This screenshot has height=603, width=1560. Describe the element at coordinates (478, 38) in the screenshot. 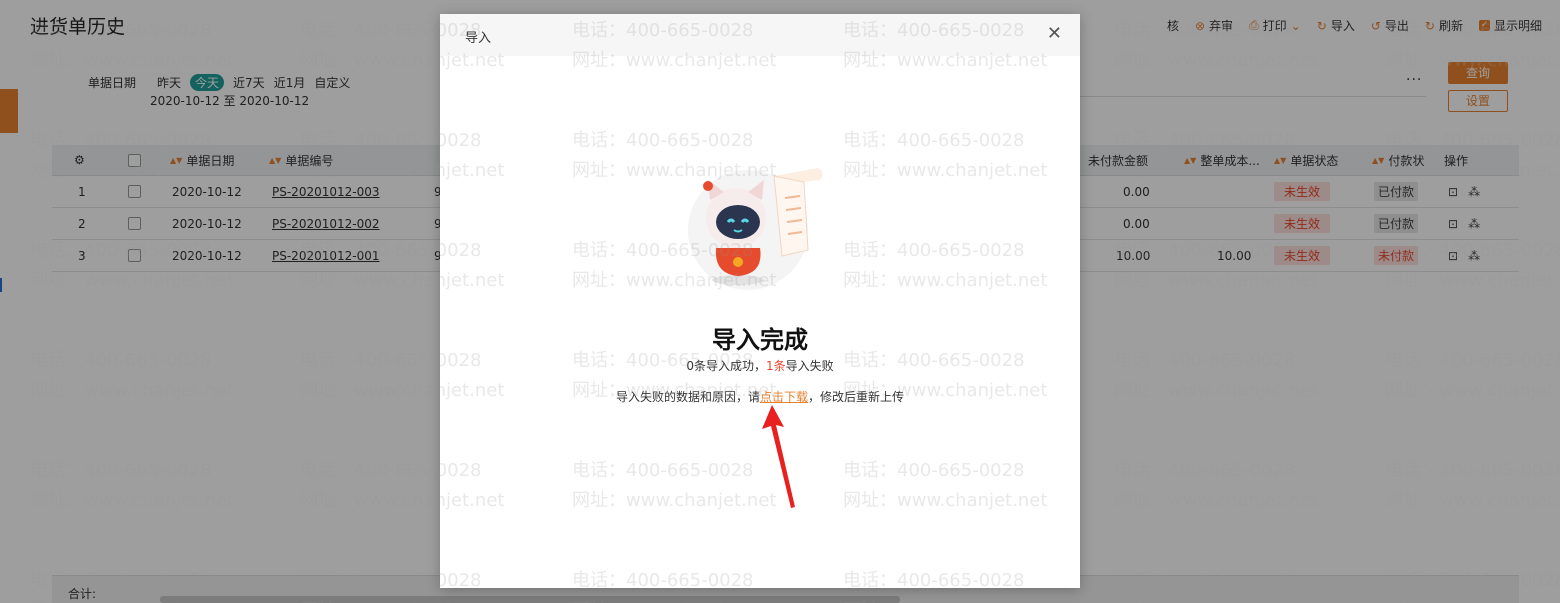

I see `dialog-title: 导入` at that location.